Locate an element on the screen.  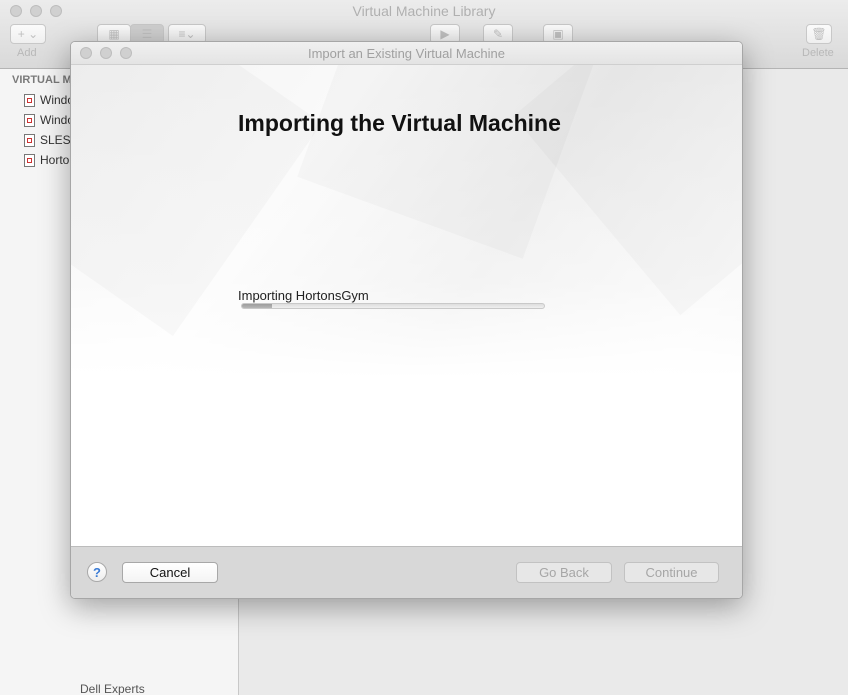
plus-icon: + ⌄ is located at coordinates (28, 34).